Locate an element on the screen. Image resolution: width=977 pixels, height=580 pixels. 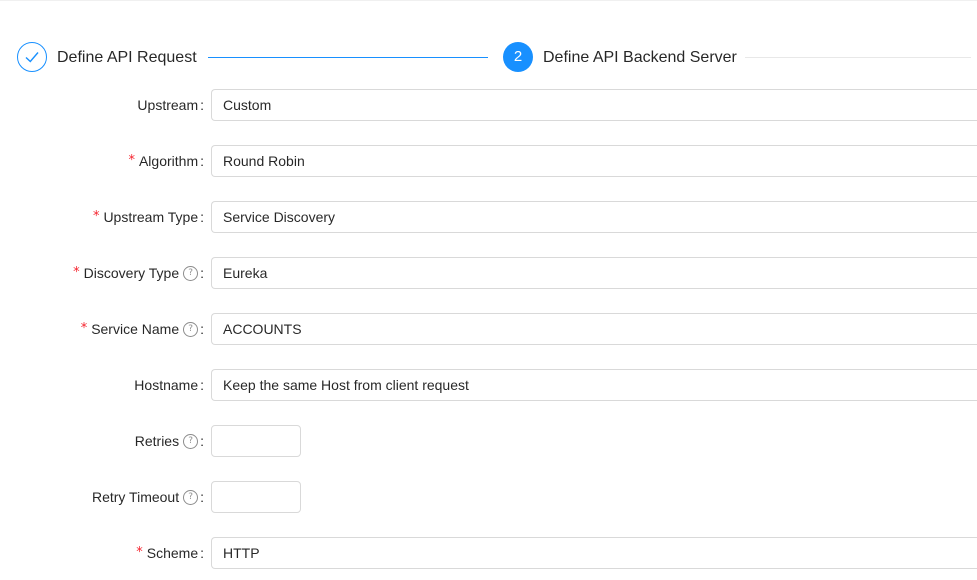
retries-label: Retries?: is located at coordinates (169, 441).